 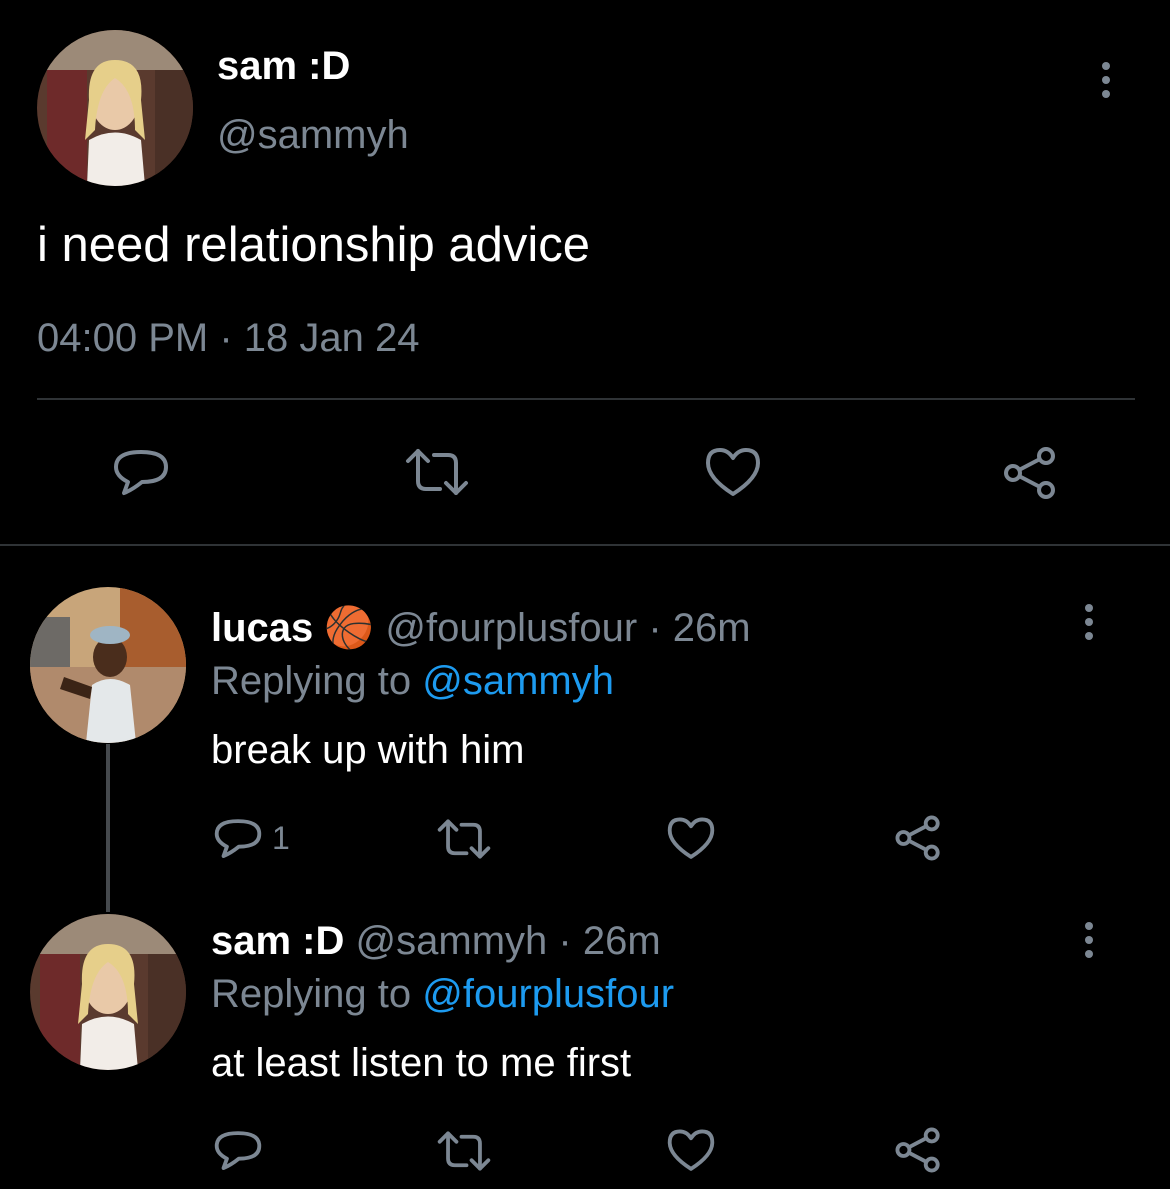 What do you see at coordinates (108, 828) in the screenshot?
I see `thread-line` at bounding box center [108, 828].